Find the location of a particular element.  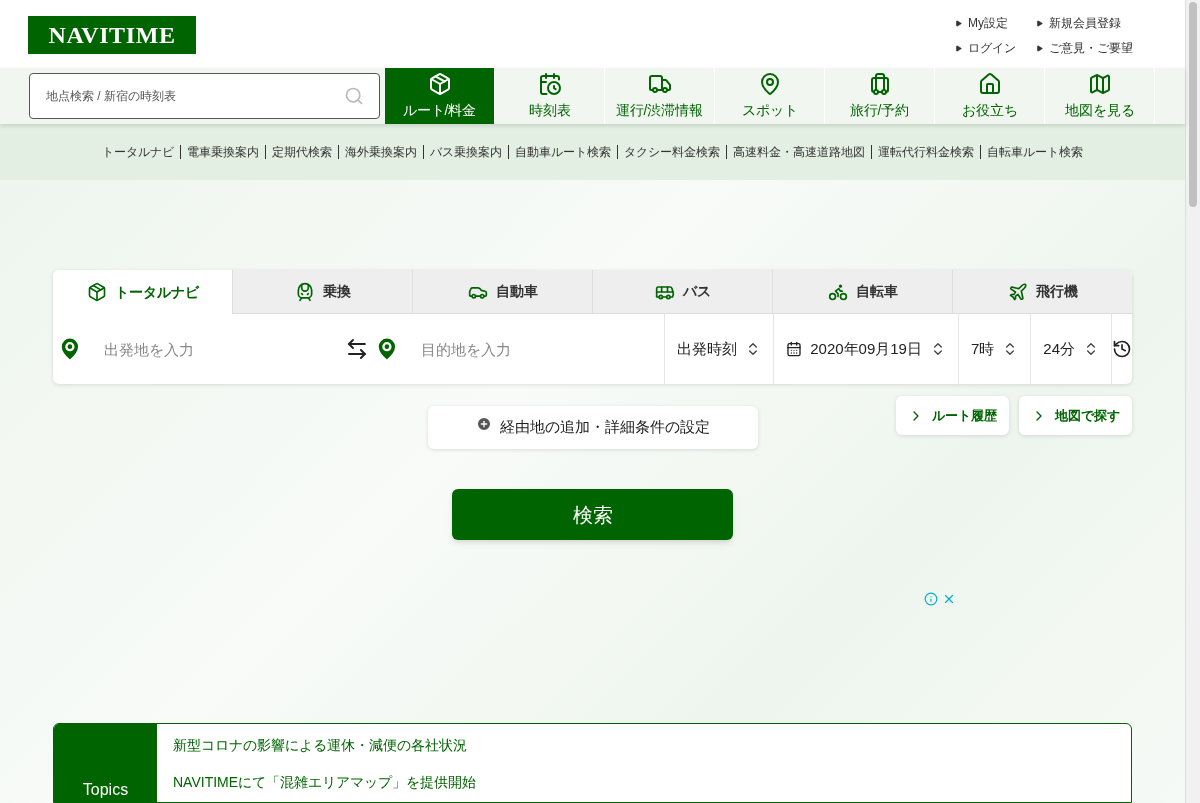

header-link: ご意見・ご要望 is located at coordinates (1084, 48).